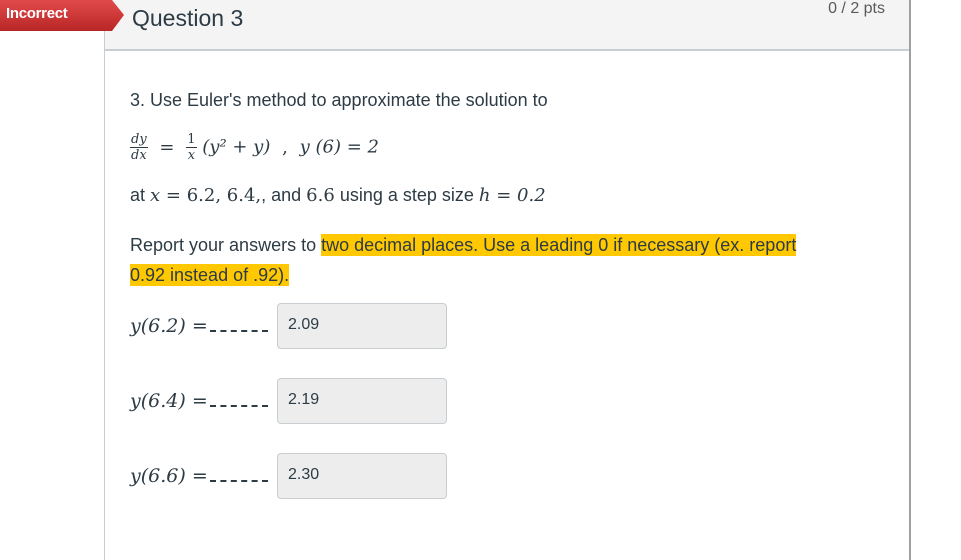  I want to click on answer-input: 2.19, so click(362, 401).